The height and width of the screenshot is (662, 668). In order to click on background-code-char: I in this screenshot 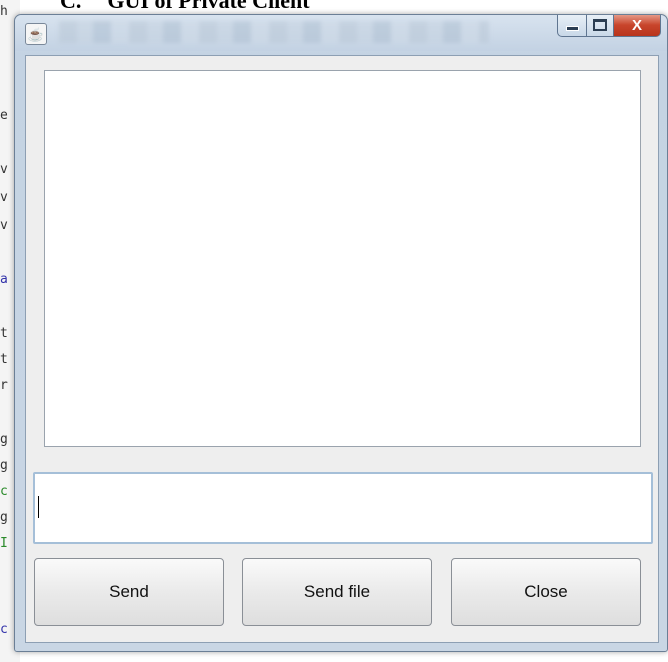, I will do `click(4, 543)`.